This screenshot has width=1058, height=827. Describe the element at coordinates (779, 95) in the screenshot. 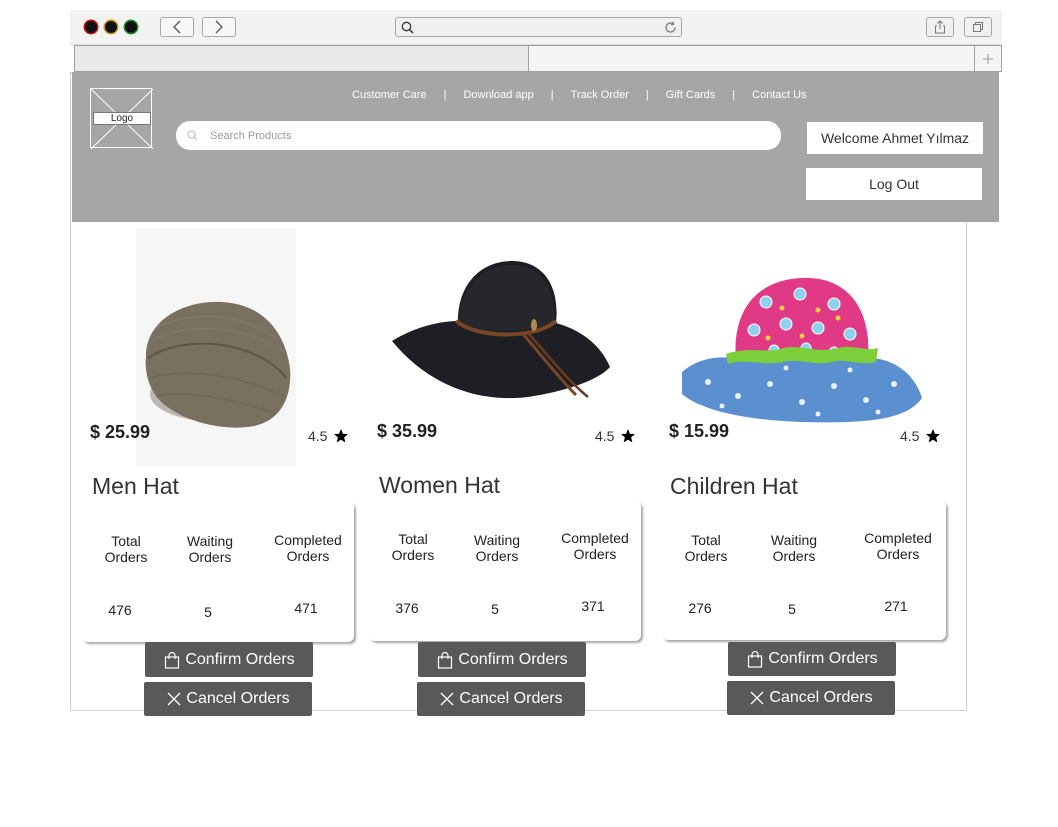

I see `link-contact-us: Contact Us` at that location.